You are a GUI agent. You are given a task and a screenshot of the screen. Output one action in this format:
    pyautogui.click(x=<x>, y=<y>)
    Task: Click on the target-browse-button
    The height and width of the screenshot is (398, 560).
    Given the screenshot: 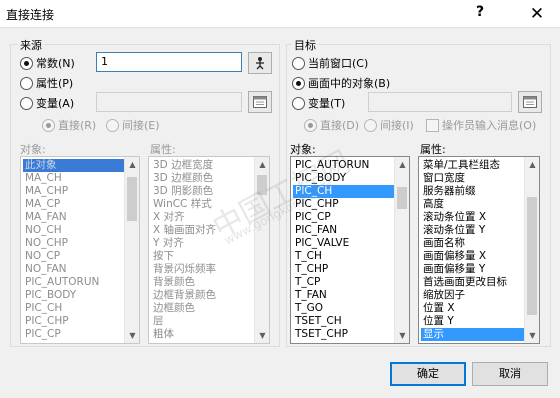 What is the action you would take?
    pyautogui.click(x=530, y=102)
    